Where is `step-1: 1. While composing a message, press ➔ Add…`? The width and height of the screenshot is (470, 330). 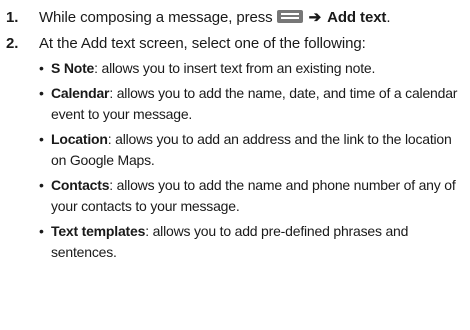
step-1: 1. While composing a message, press ➔ Add… is located at coordinates (235, 17).